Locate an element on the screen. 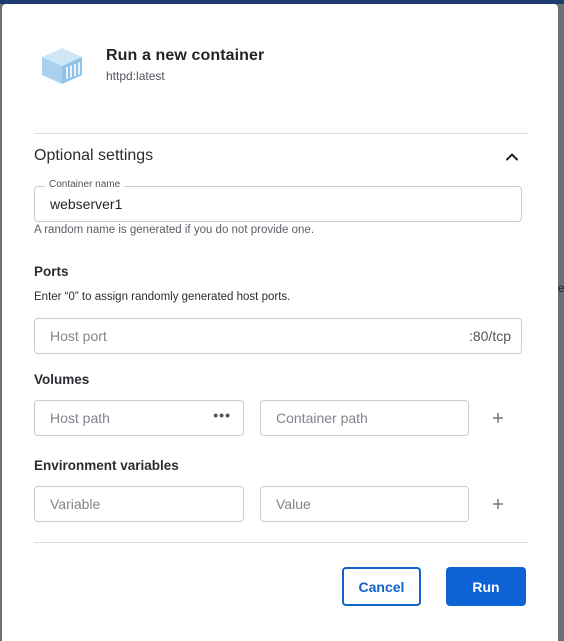  cancel-button: Cancel is located at coordinates (381, 586).